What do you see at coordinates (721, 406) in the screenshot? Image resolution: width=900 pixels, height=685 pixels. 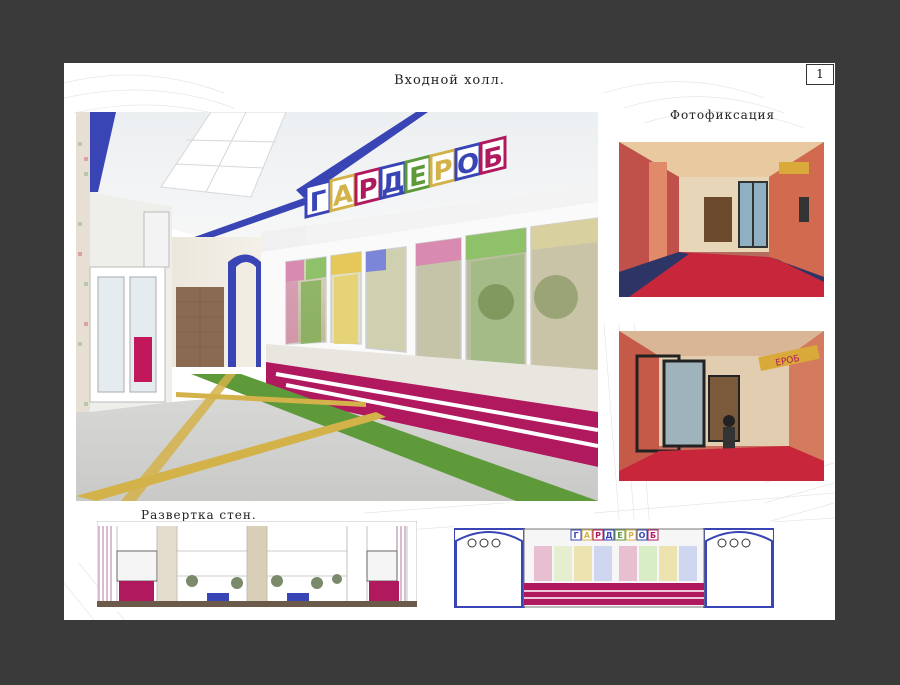 I see `site-photo-2: ЕРОБ` at bounding box center [721, 406].